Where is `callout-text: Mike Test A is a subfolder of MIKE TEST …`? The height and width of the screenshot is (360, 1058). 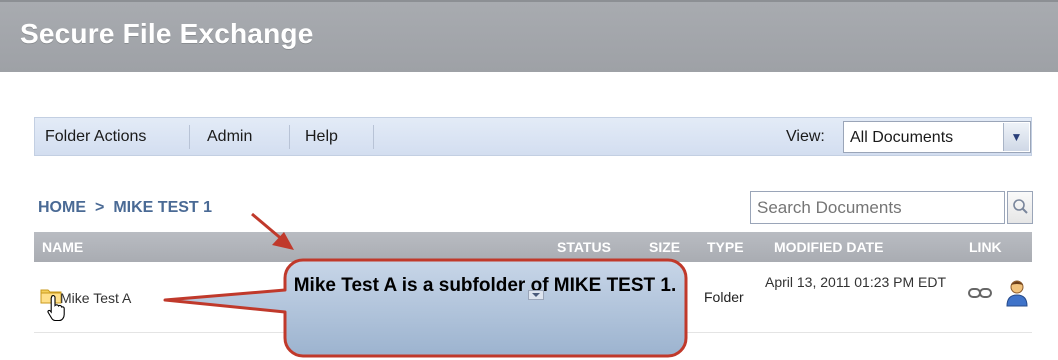
callout-text: Mike Test A is a subfolder of MIKE TEST … is located at coordinates (485, 285).